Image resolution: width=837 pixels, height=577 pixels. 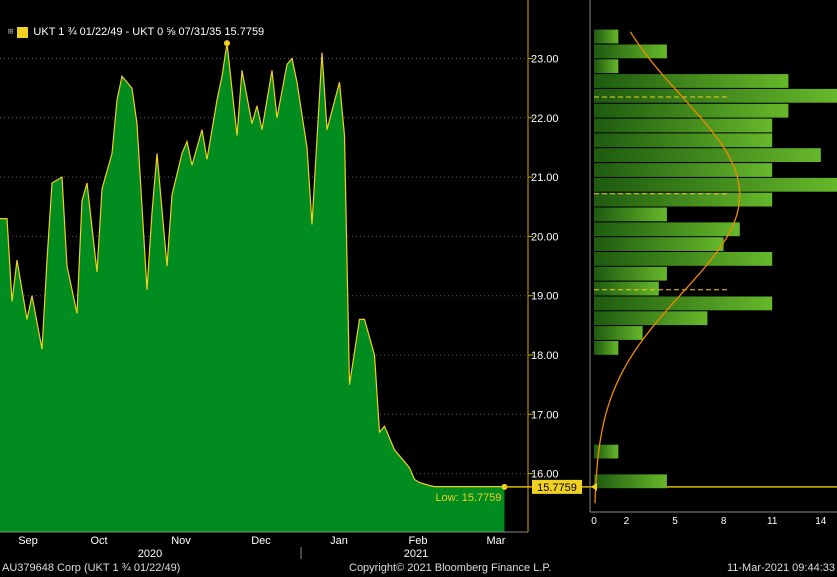 I want to click on x-year-label: 2020, so click(x=150, y=554).